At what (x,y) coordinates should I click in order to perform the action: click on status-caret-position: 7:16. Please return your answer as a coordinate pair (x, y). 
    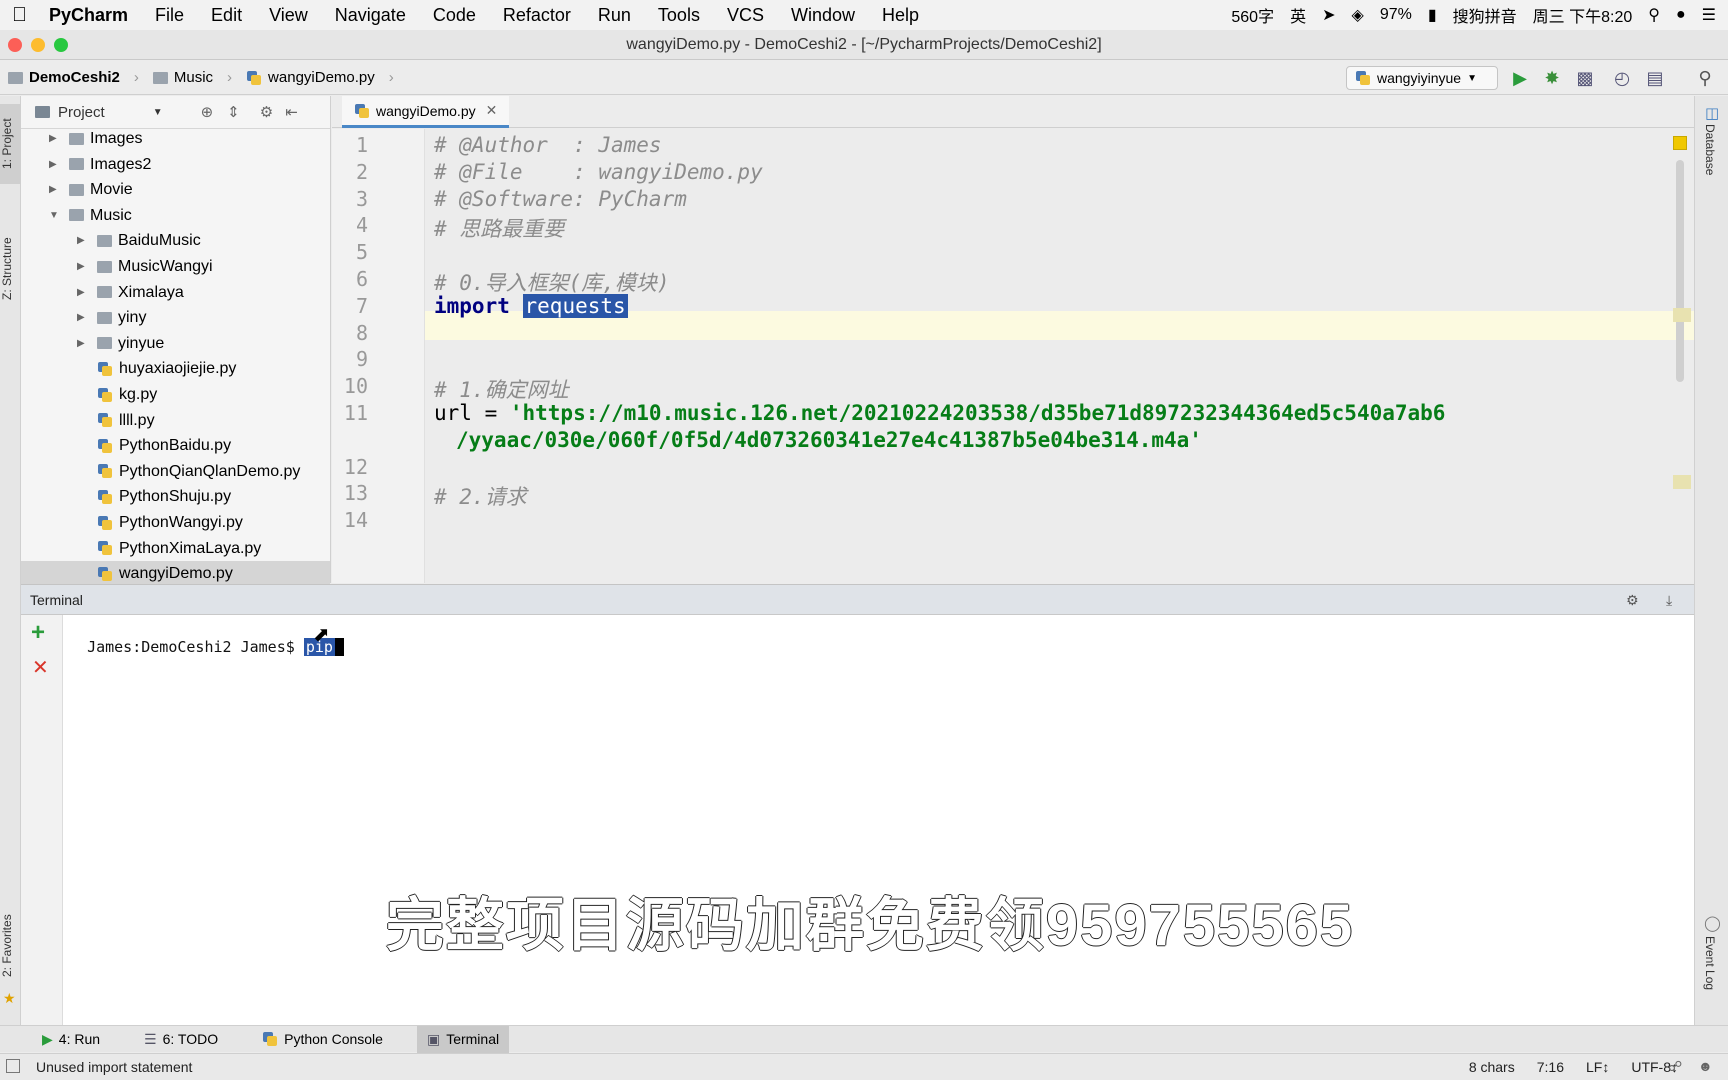
    Looking at the image, I should click on (1550, 1067).